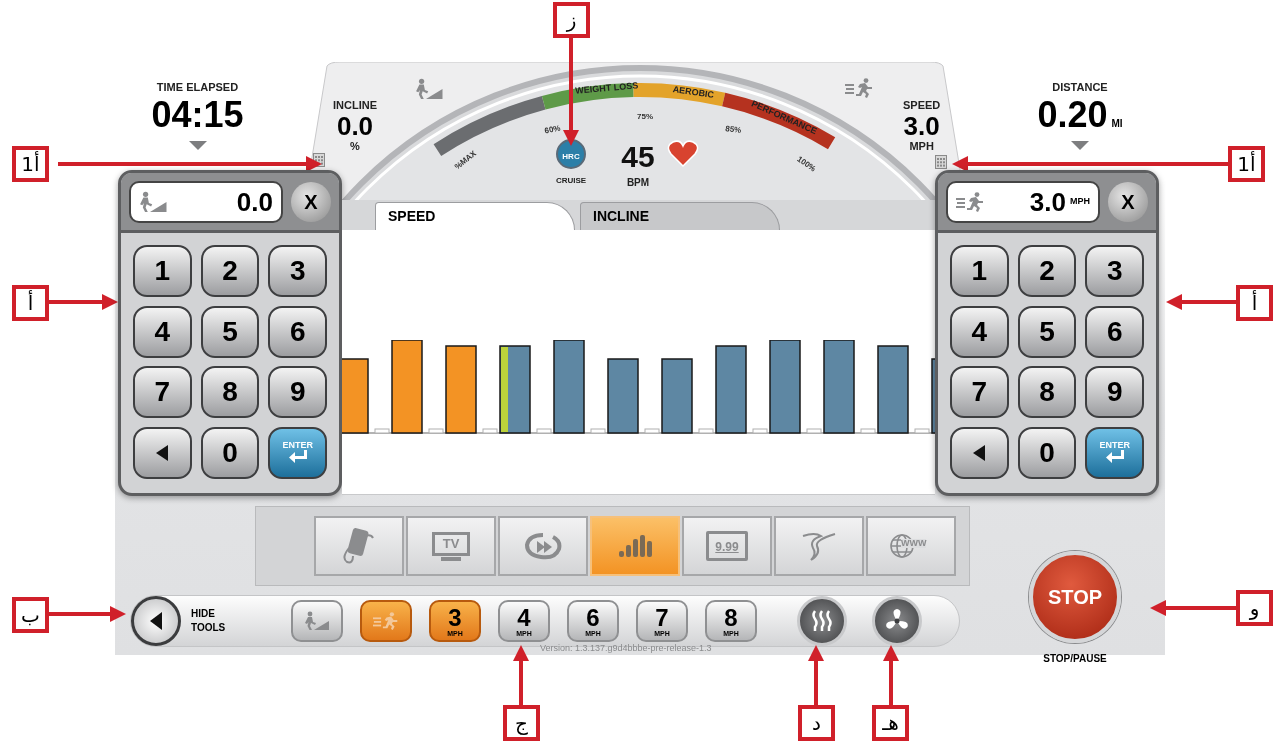 Image resolution: width=1284 pixels, height=745 pixels. I want to click on stat-unit: %, so click(355, 146).